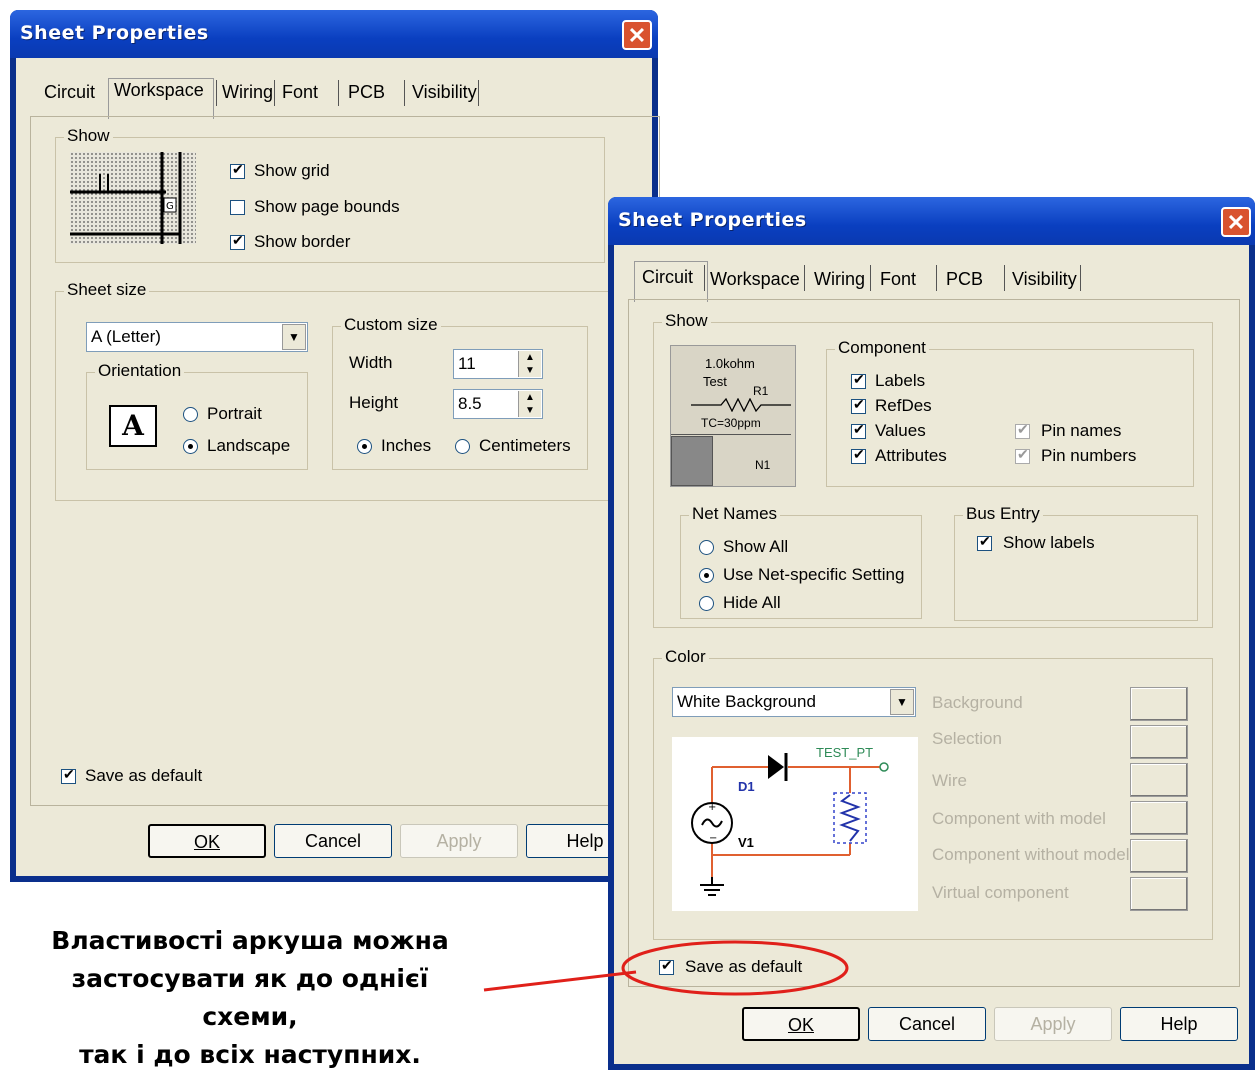  What do you see at coordinates (560, 981) in the screenshot?
I see `annotation-pointer-line` at bounding box center [560, 981].